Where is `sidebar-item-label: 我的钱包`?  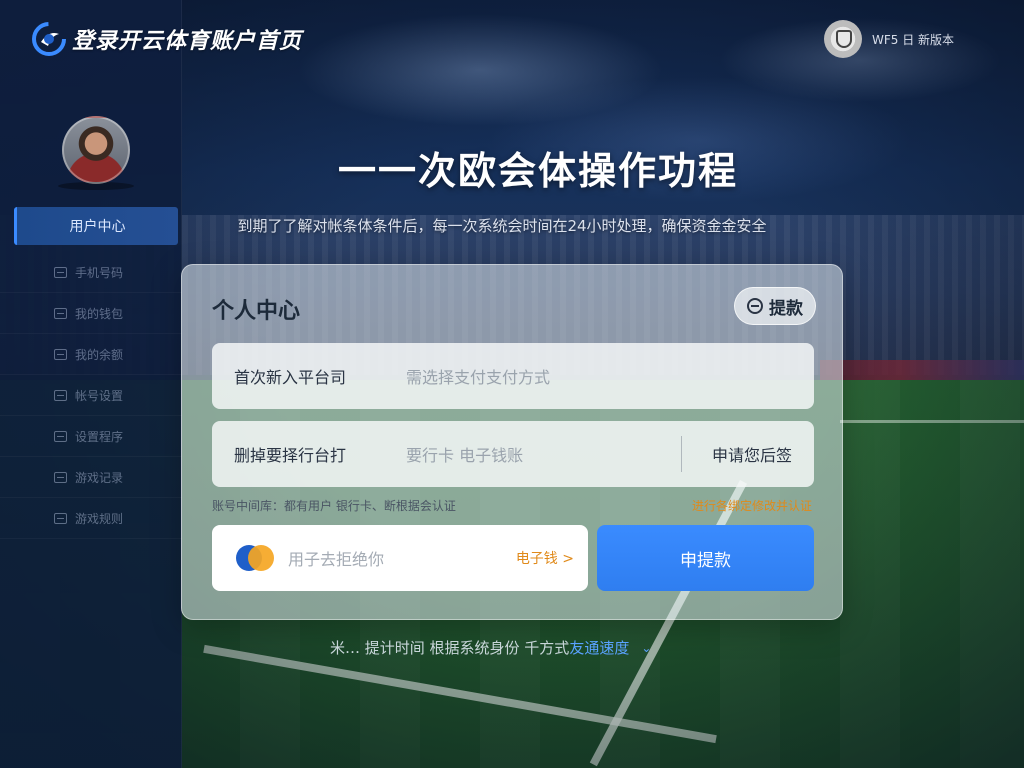 sidebar-item-label: 我的钱包 is located at coordinates (99, 313).